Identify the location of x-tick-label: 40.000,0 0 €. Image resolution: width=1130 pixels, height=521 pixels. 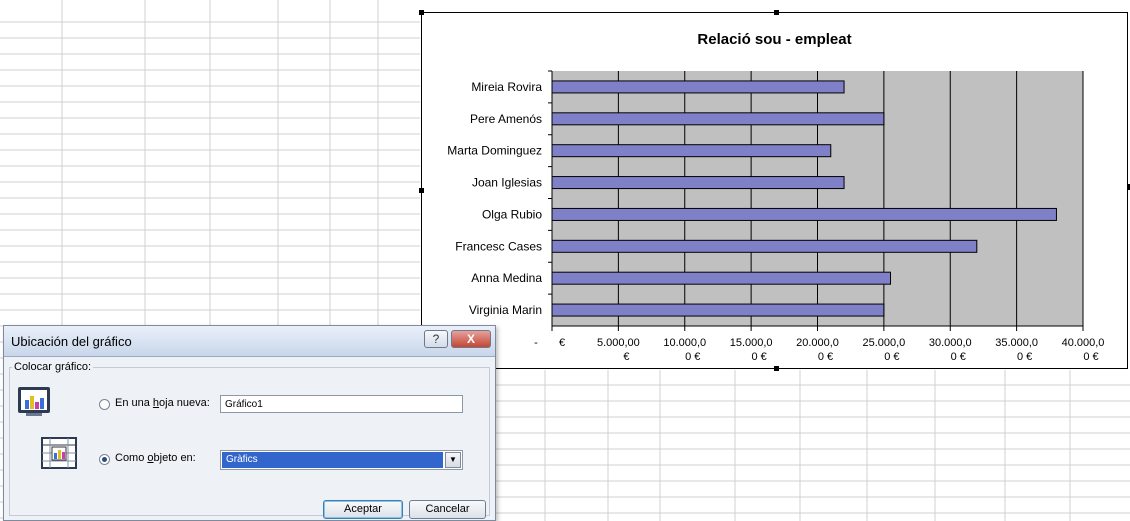
(1083, 350).